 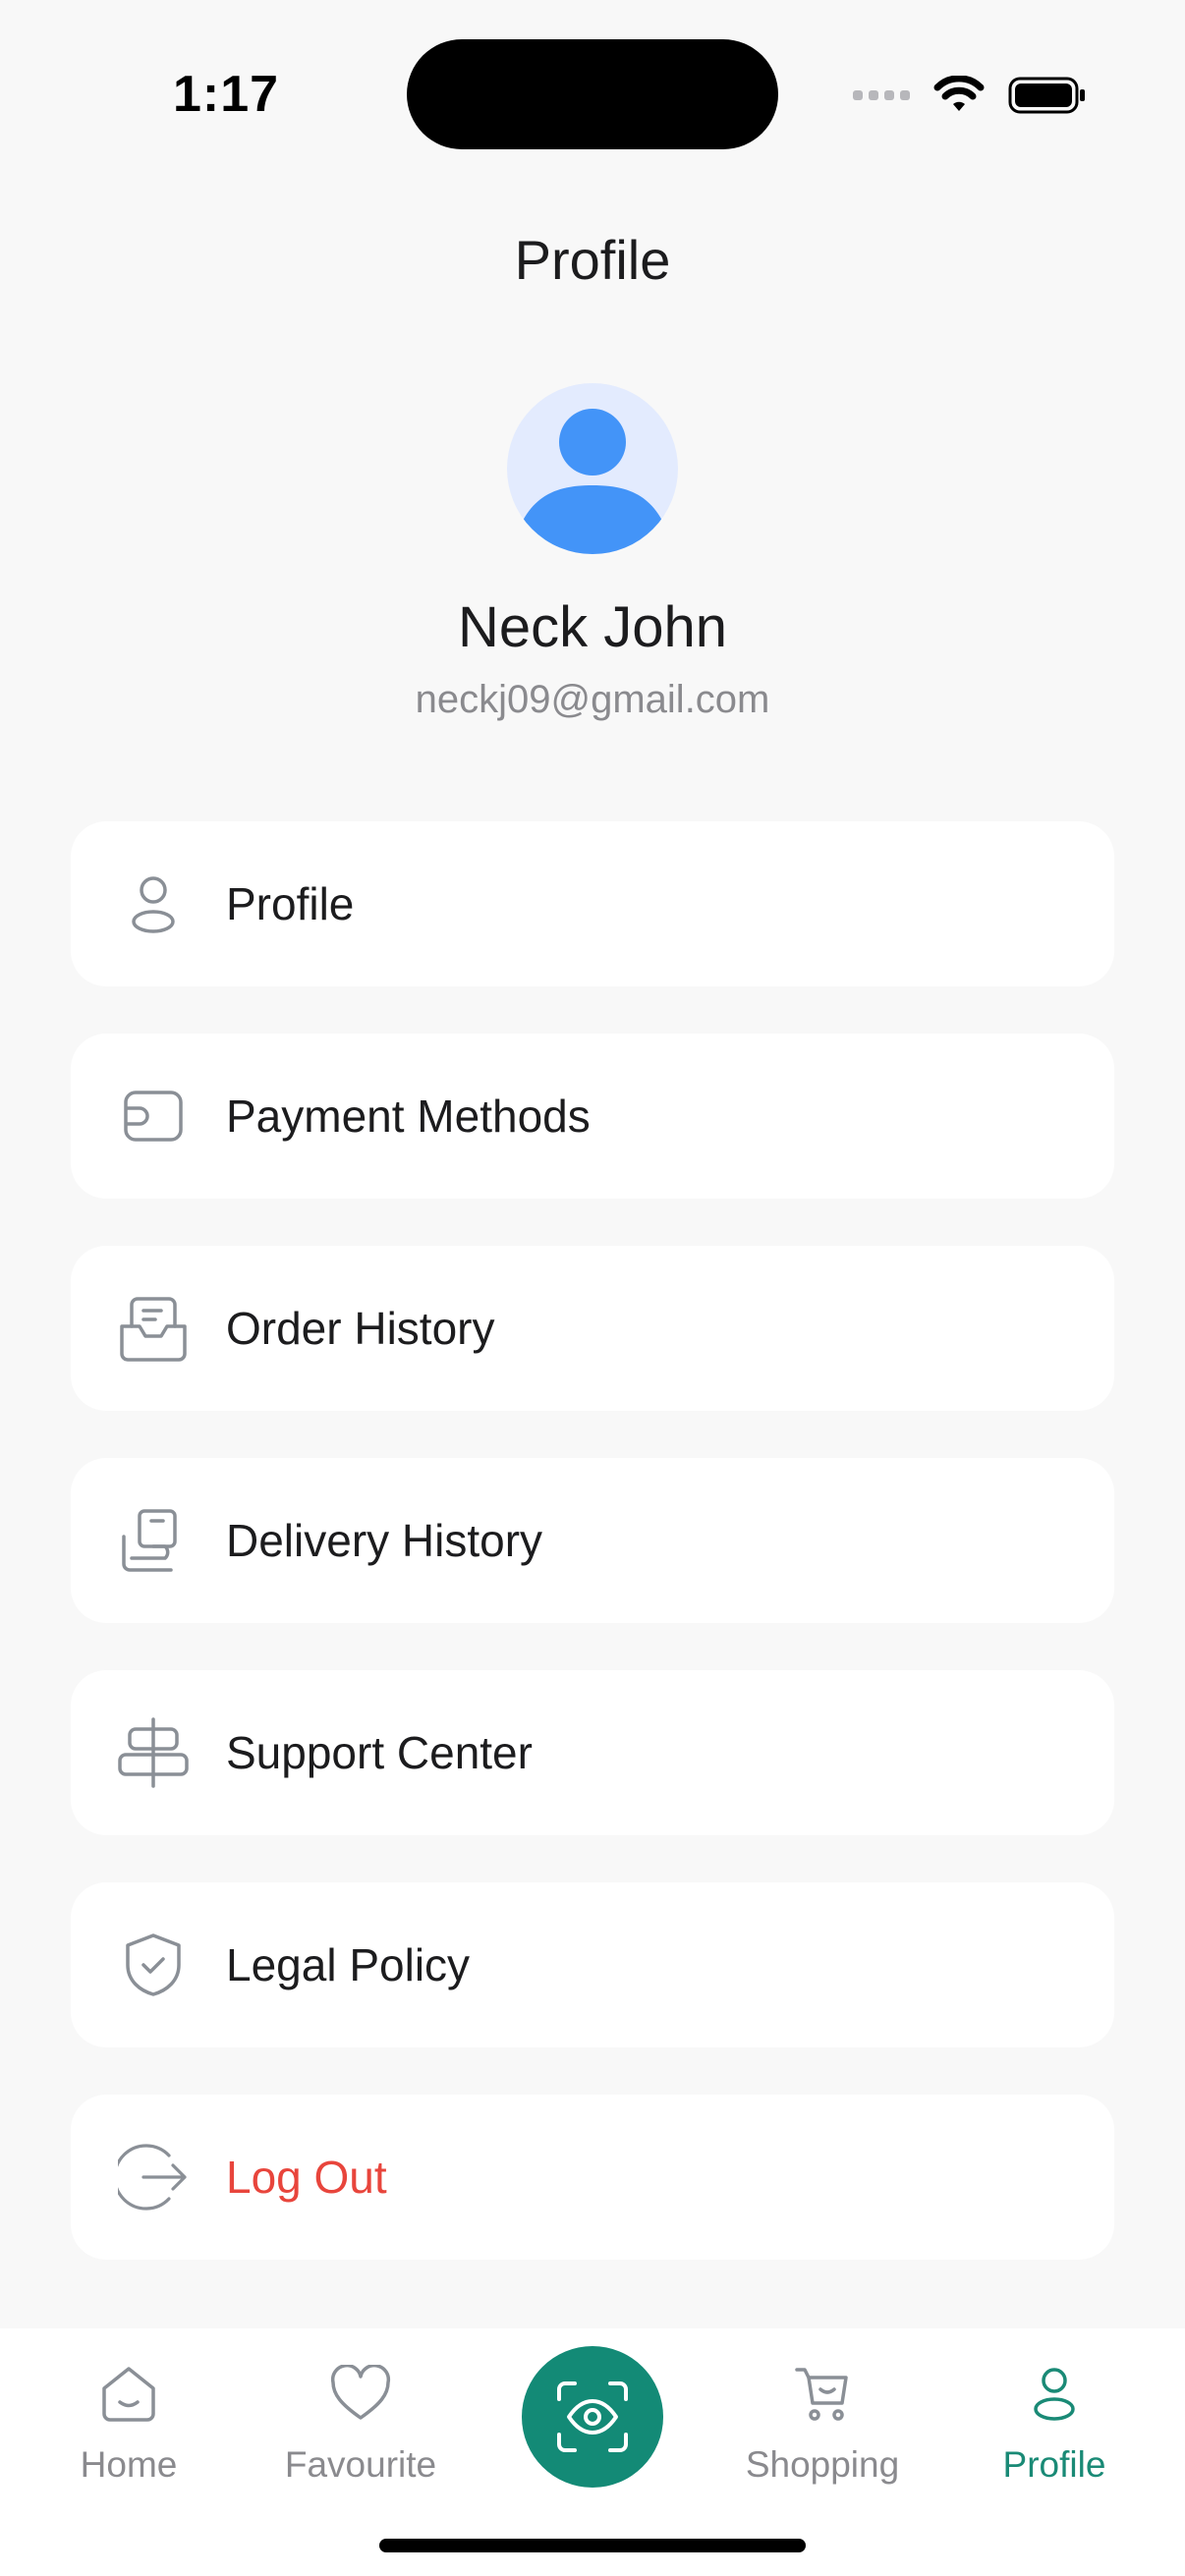 I want to click on tab-favourite: Favourite, so click(x=361, y=2421).